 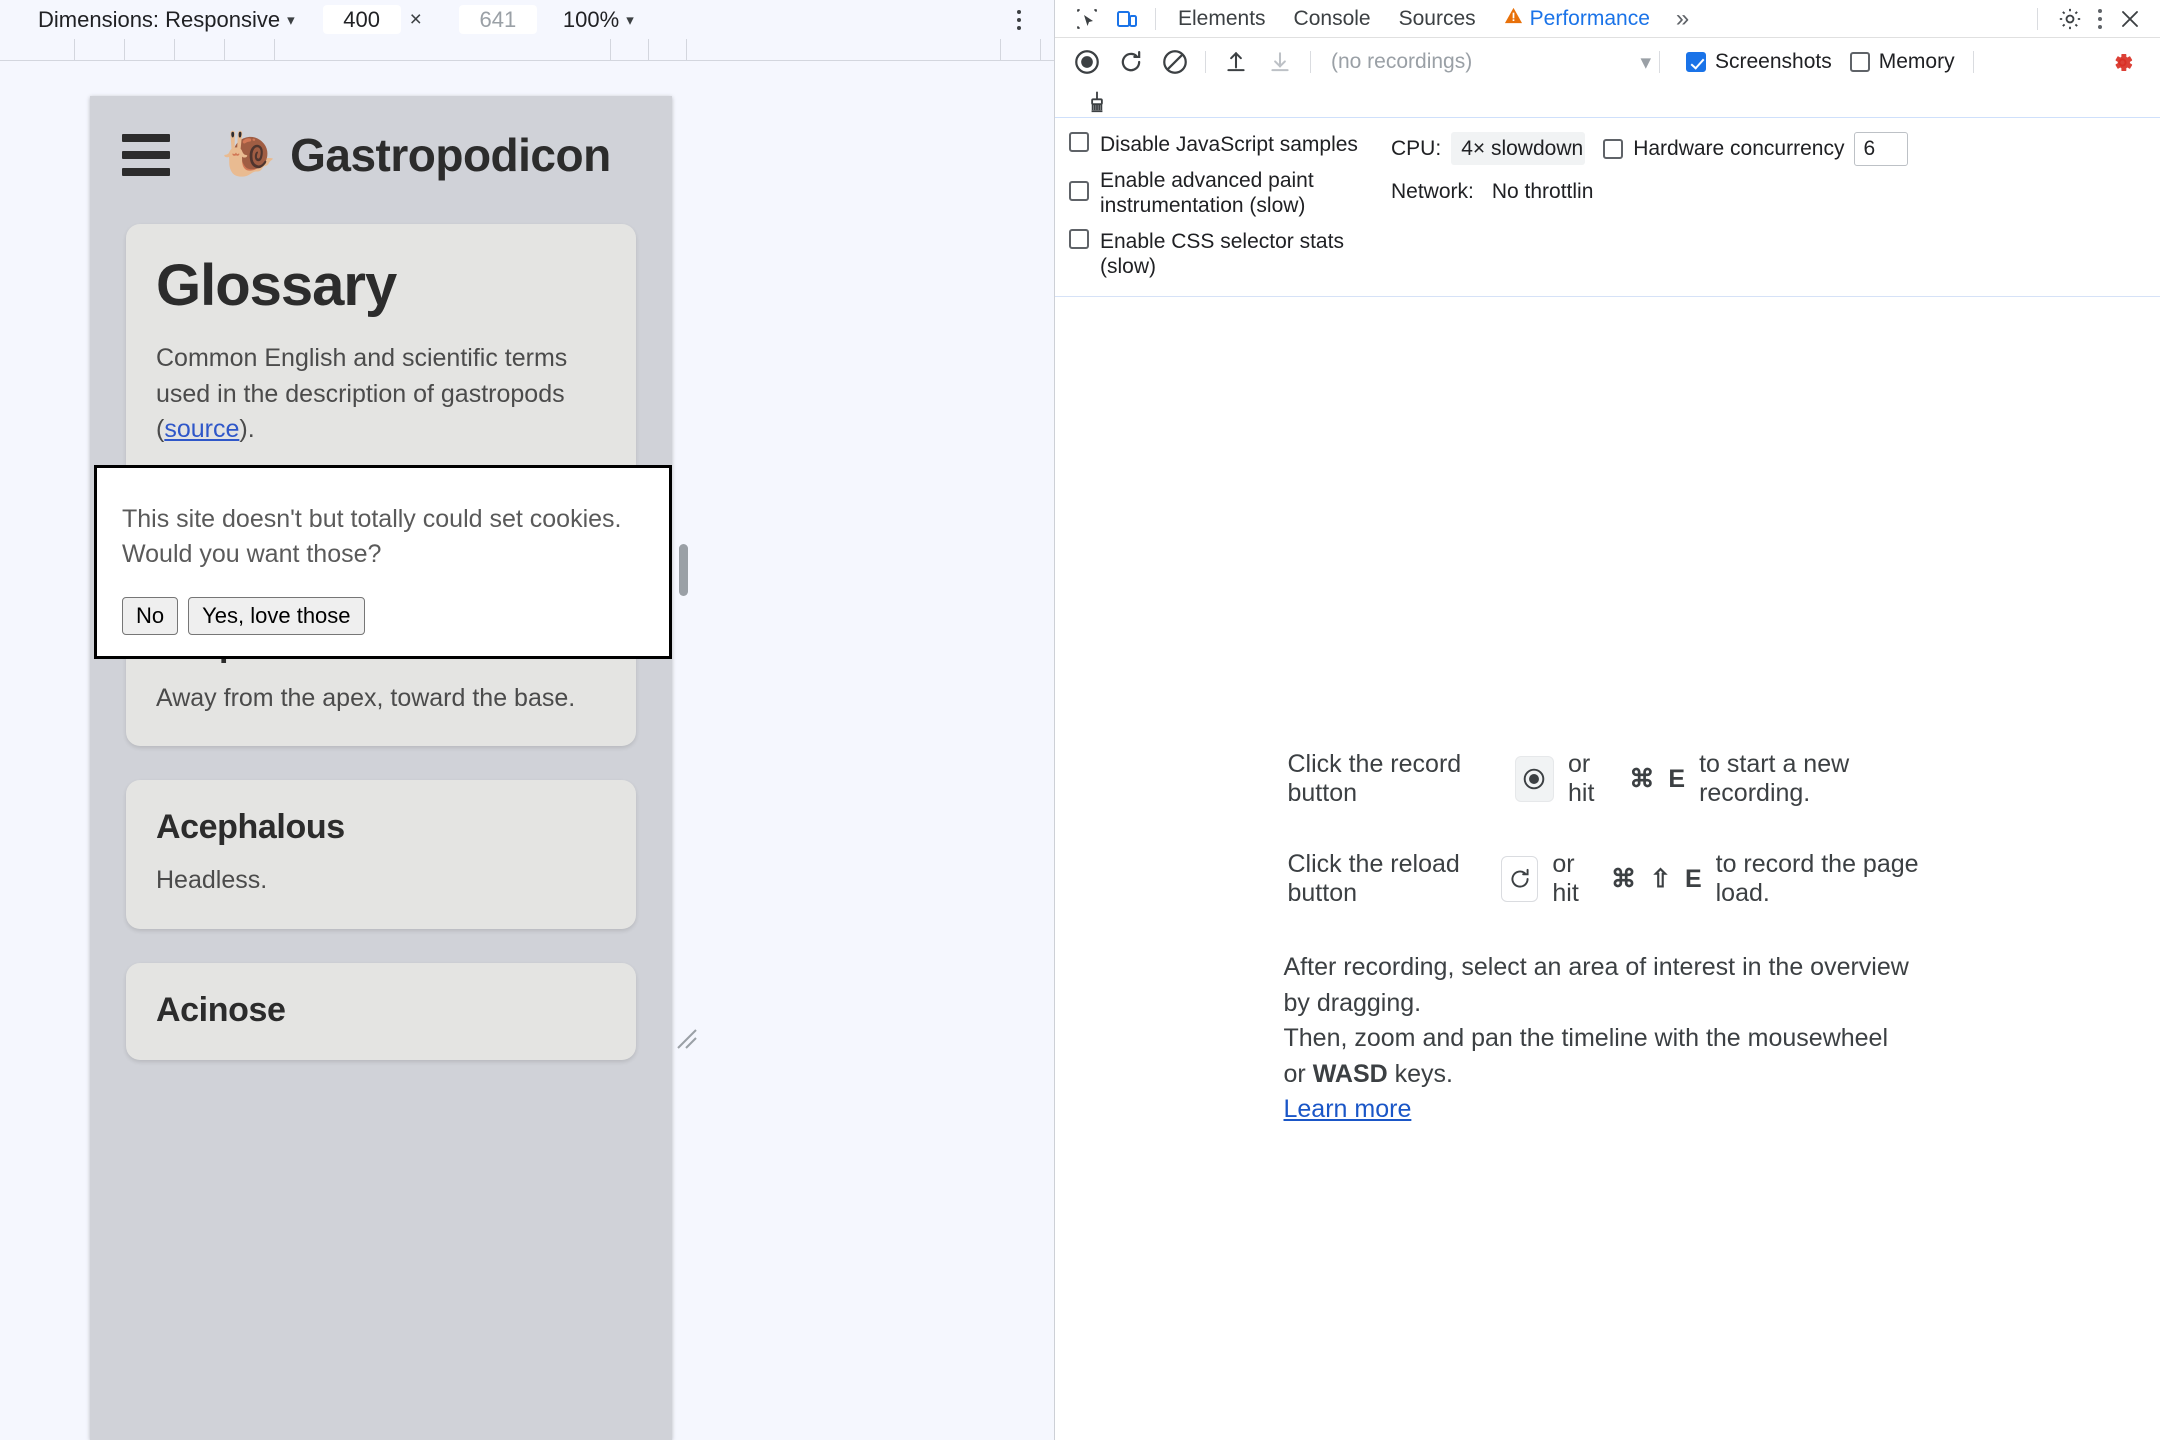 What do you see at coordinates (1280, 62) in the screenshot?
I see `save-profile-button` at bounding box center [1280, 62].